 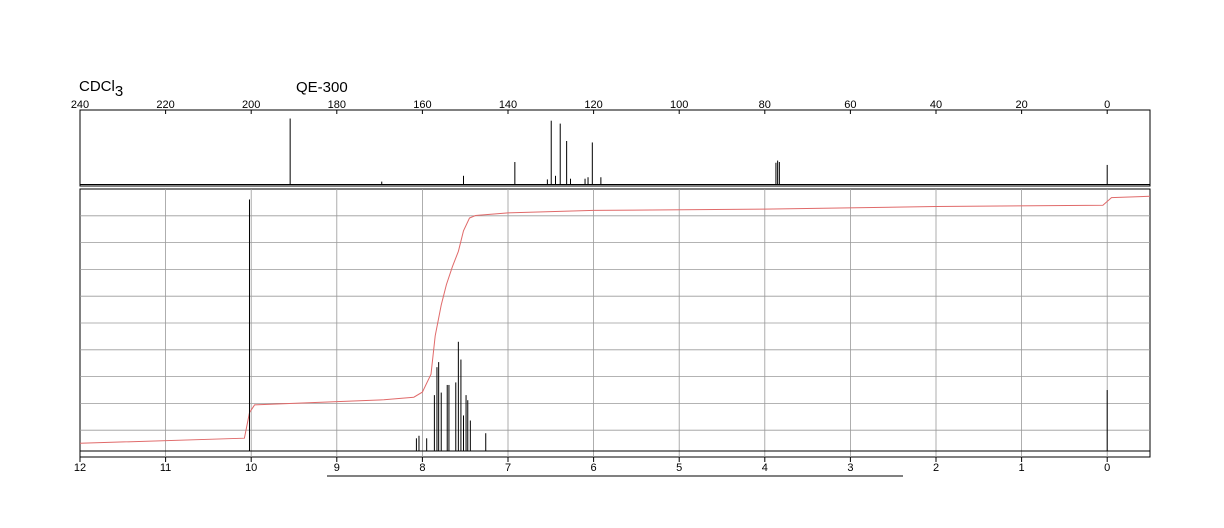 What do you see at coordinates (251, 468) in the screenshot?
I see `h1-tick-label: 10` at bounding box center [251, 468].